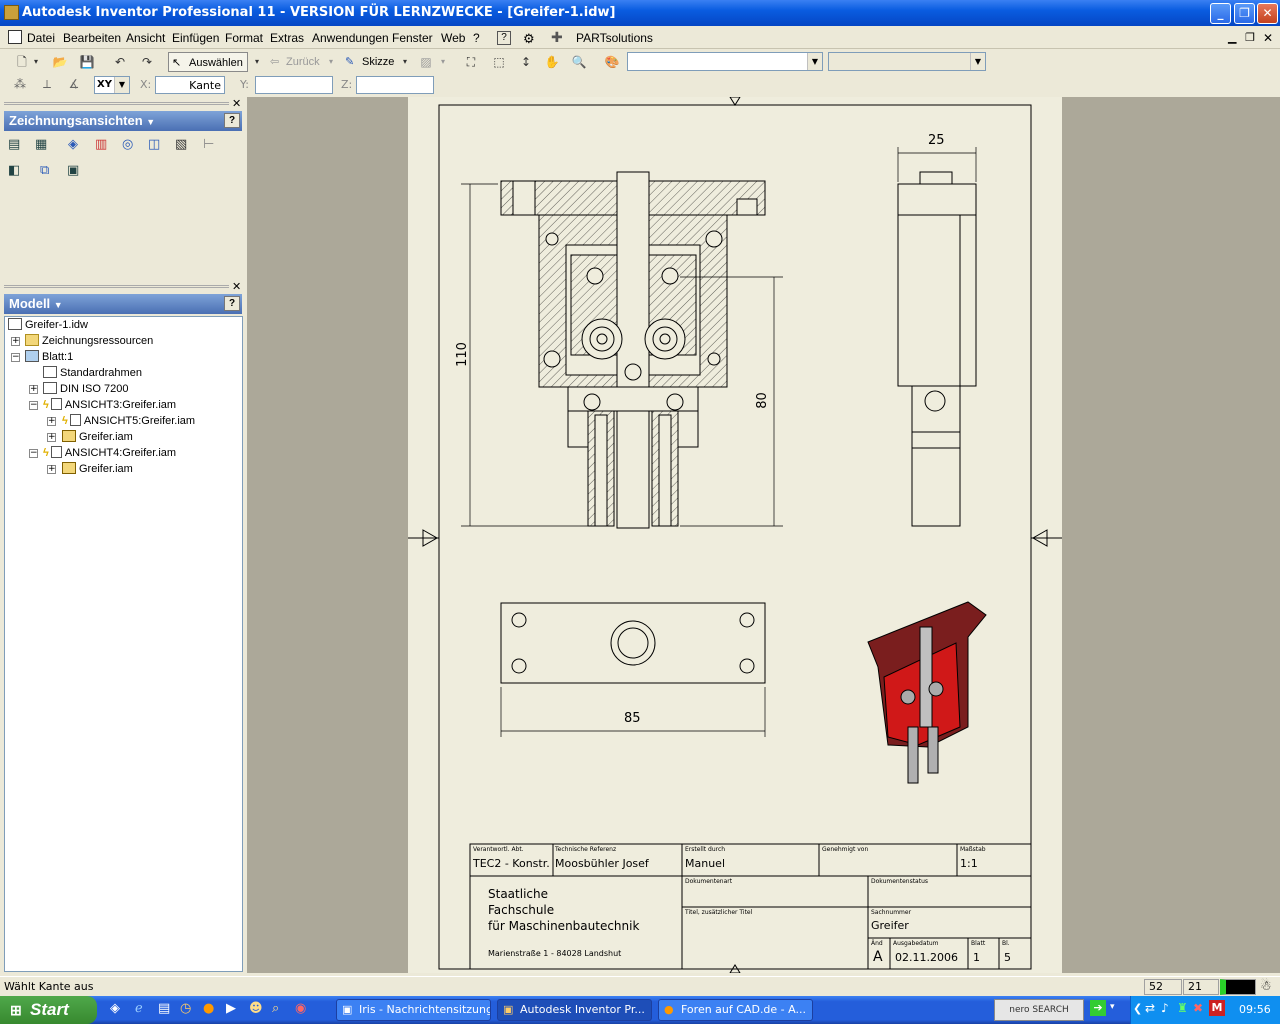  I want to click on save-icon: 💾, so click(87, 62).